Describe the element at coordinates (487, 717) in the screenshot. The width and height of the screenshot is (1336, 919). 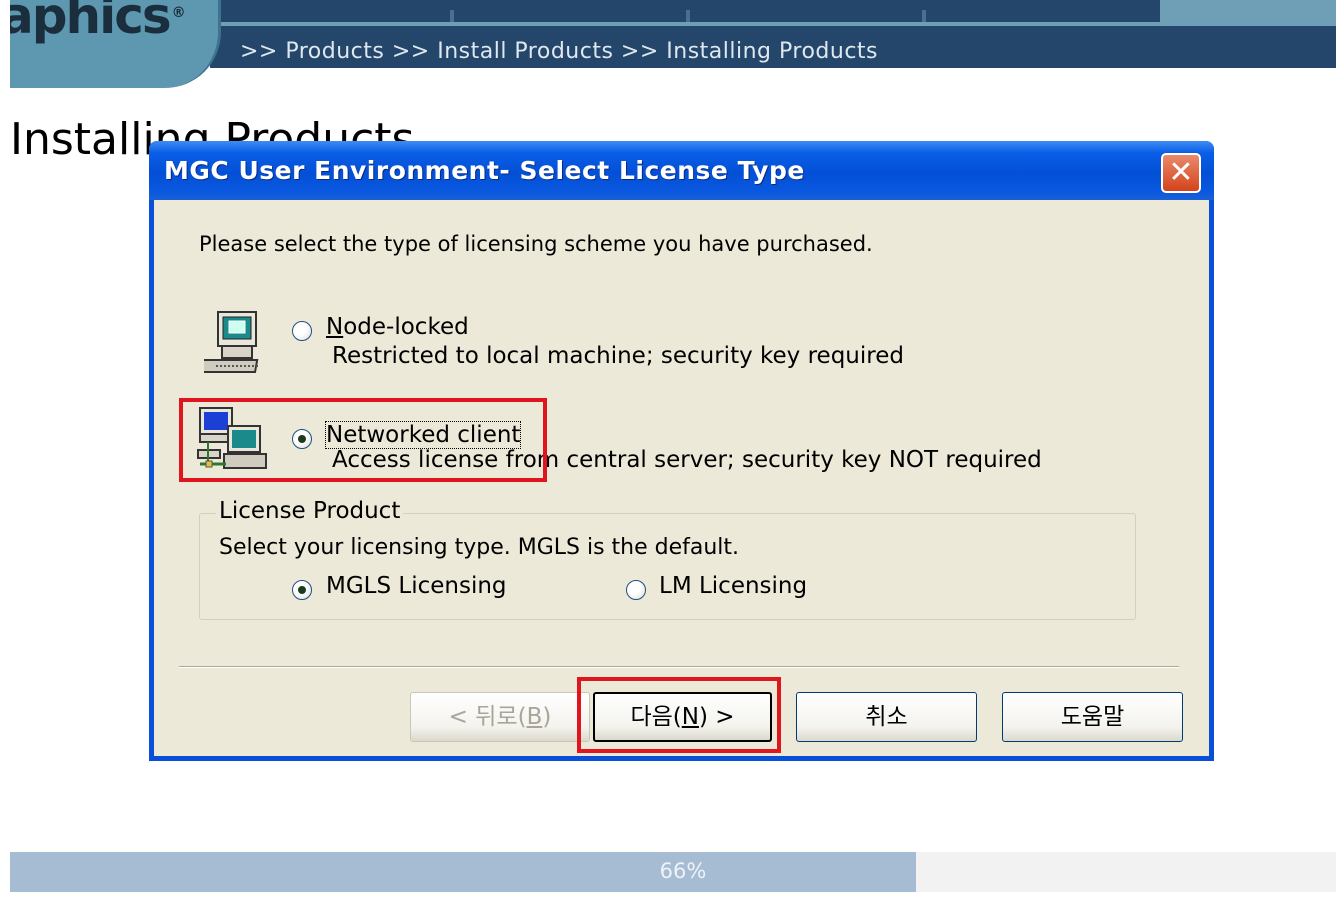
I see `button-text: < 뒤로(` at that location.